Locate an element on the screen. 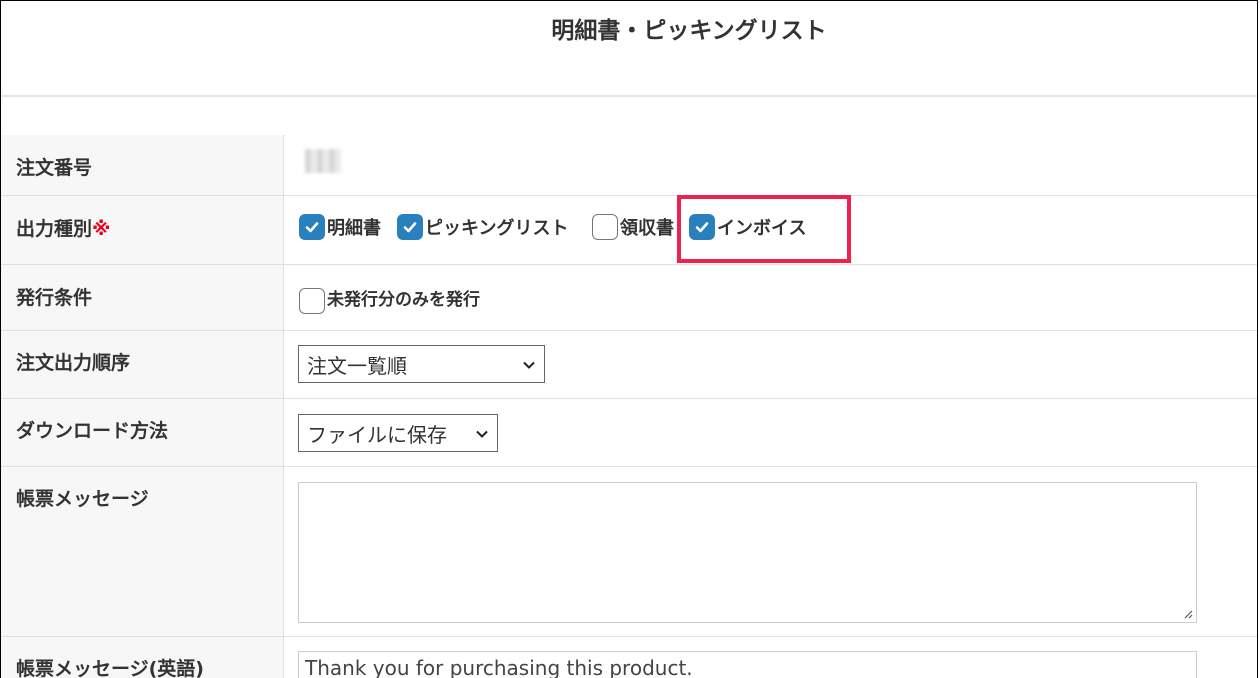  row-order-number: 注文番号 is located at coordinates (629, 165).